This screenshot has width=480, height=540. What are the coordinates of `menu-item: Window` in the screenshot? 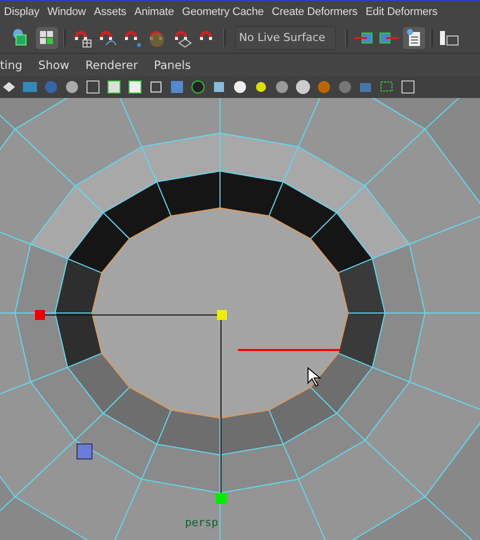 It's located at (66, 12).